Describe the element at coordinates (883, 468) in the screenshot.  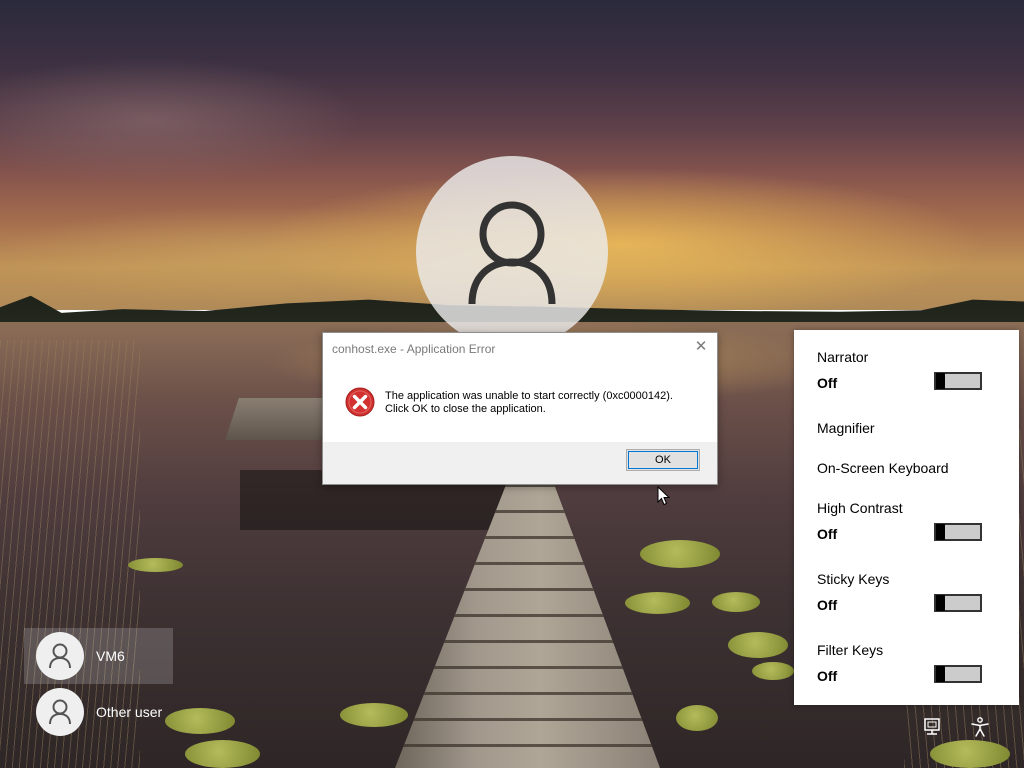
I see `onscreen-keyboard-item: On-Screen Keyboard` at that location.